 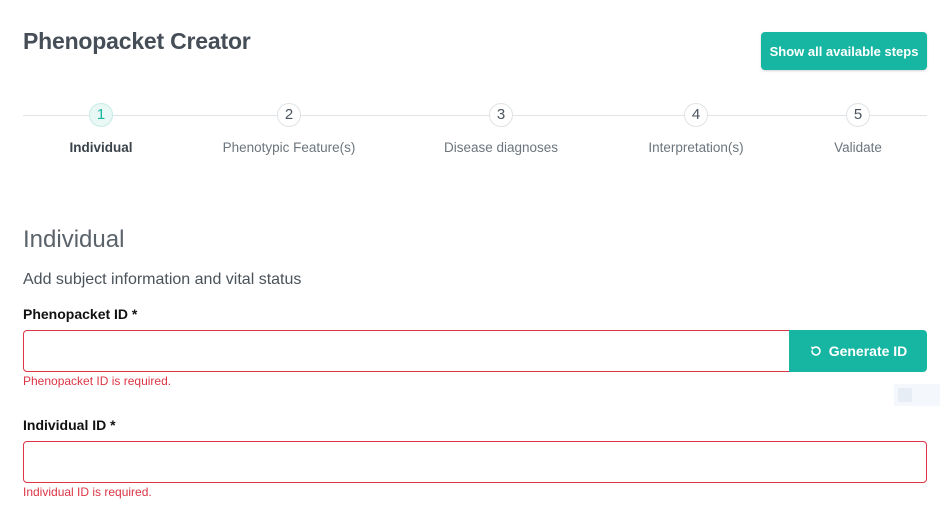 I want to click on generate-id-button: Generate ID, so click(x=858, y=351).